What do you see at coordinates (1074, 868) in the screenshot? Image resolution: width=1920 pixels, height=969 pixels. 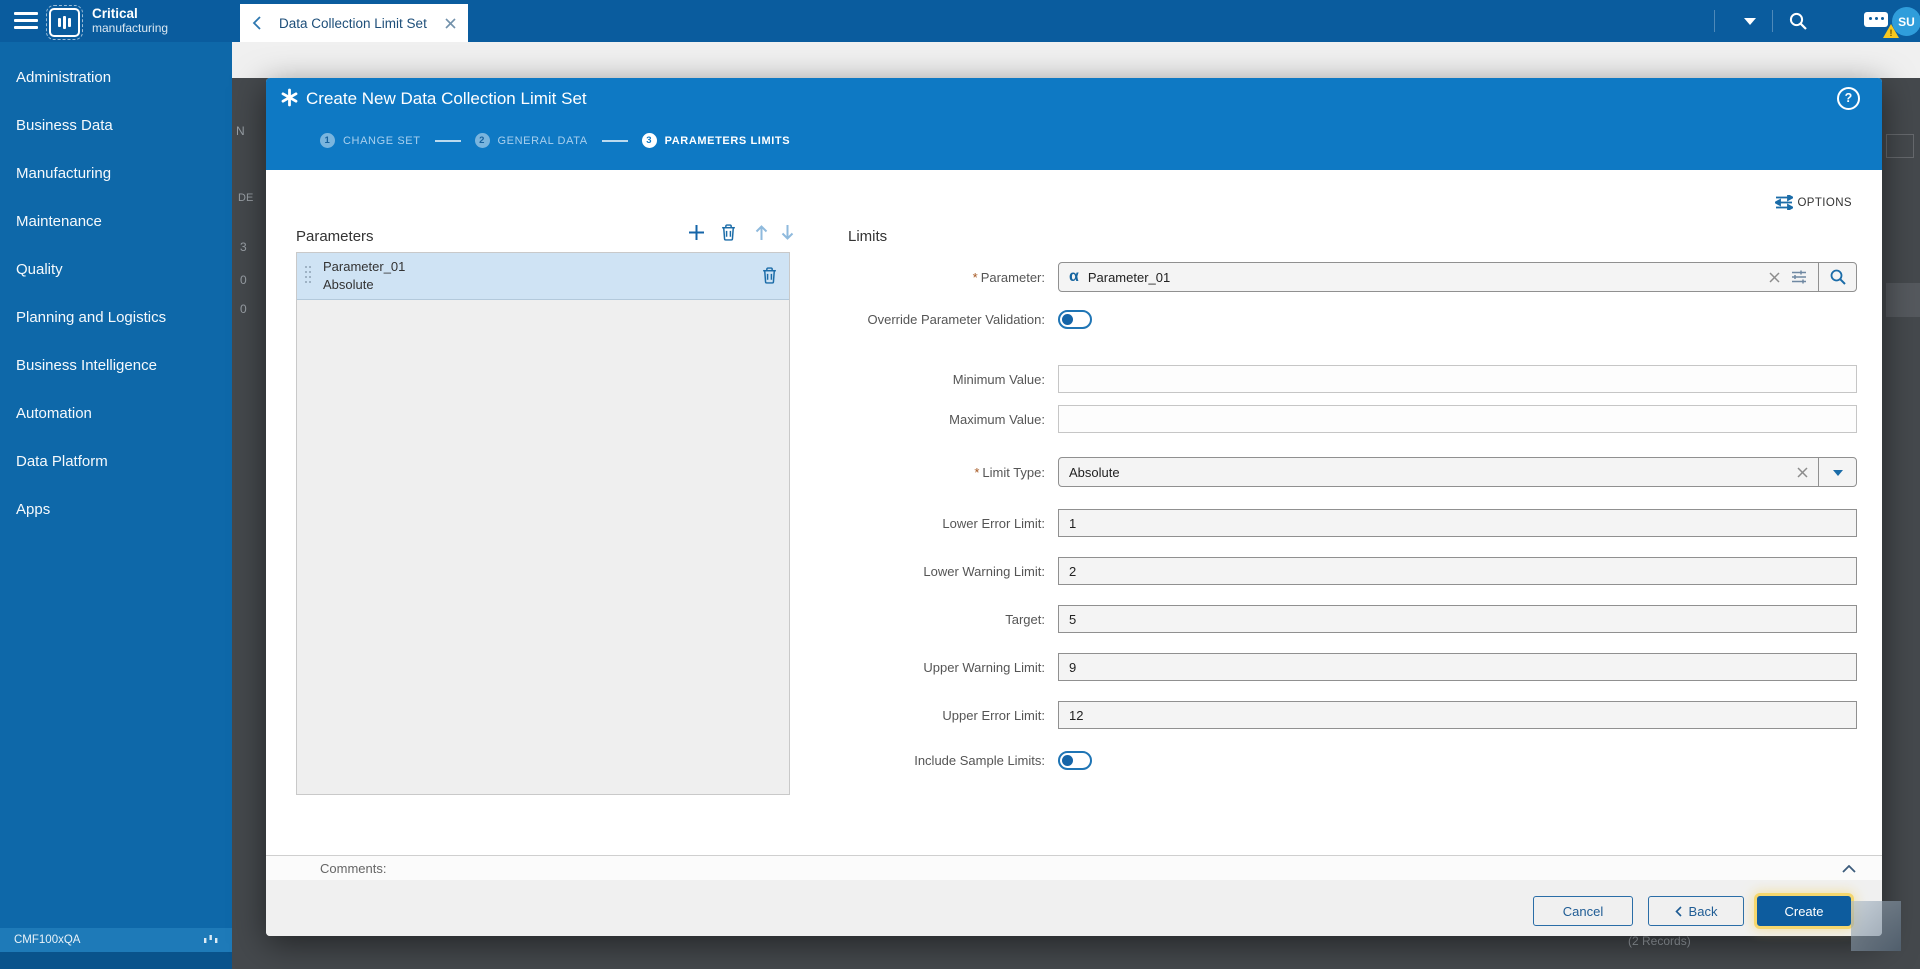 I see `comments-section: Comments:` at bounding box center [1074, 868].